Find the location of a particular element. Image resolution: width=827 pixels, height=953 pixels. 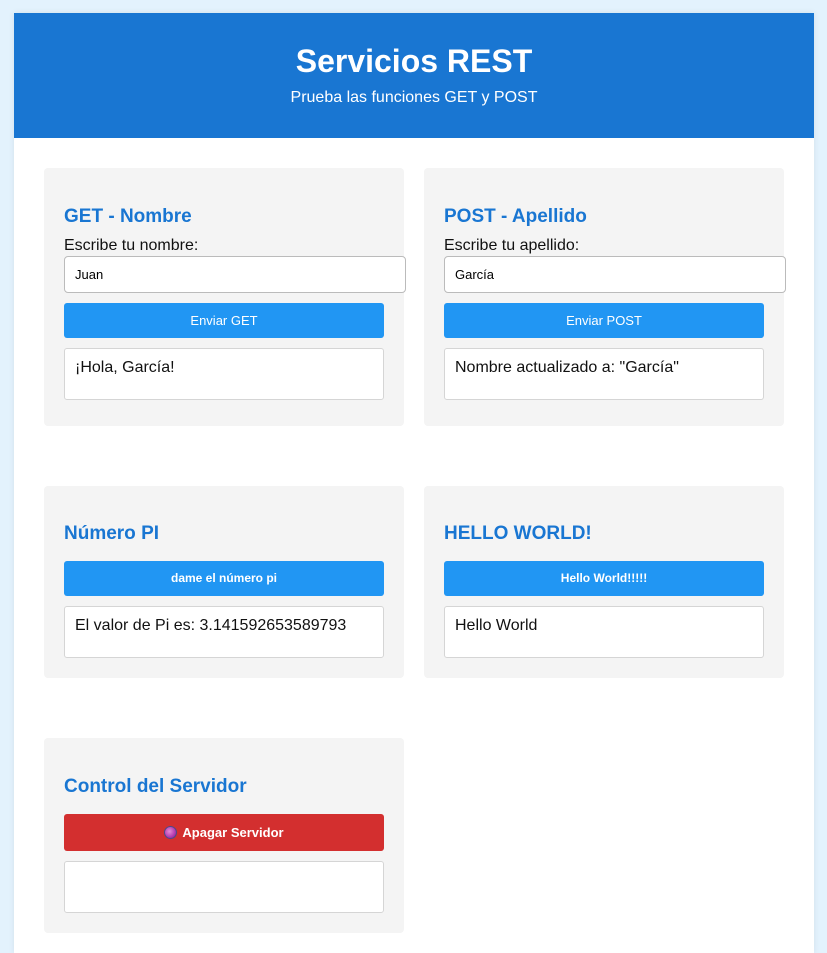

pi-output: El valor de Pi es: 3.141592653589793 is located at coordinates (224, 632).